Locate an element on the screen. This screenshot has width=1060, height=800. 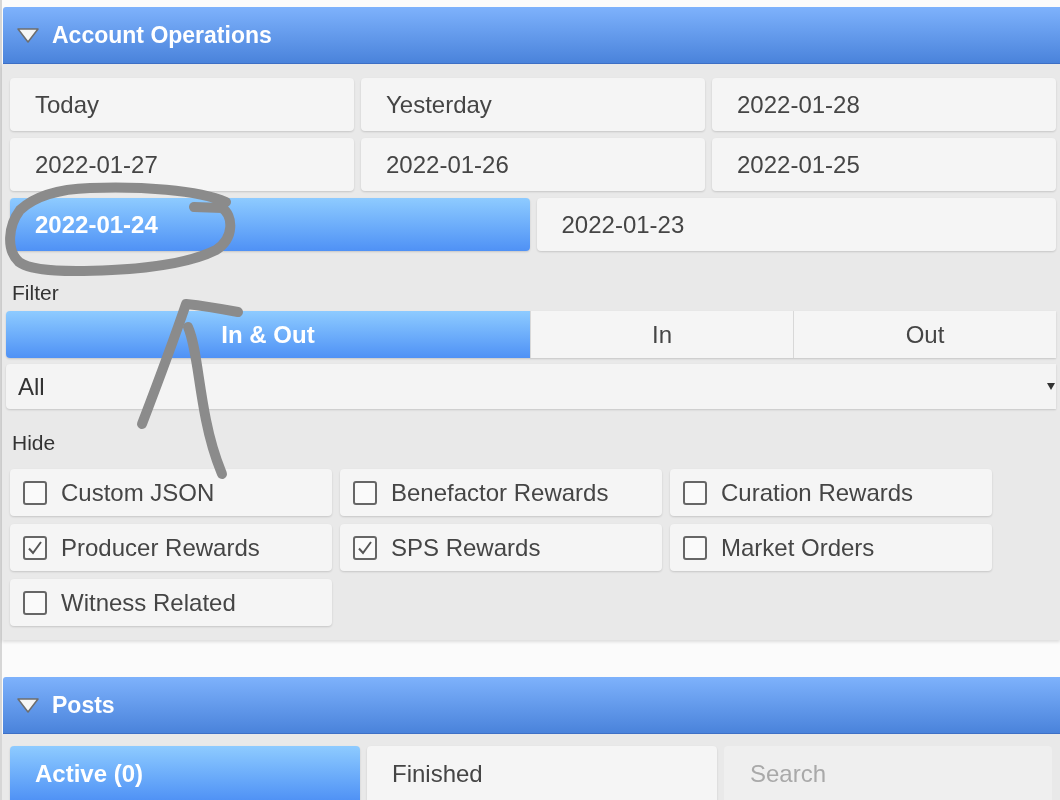
checkbox-label: Curation Rewards is located at coordinates (817, 492).